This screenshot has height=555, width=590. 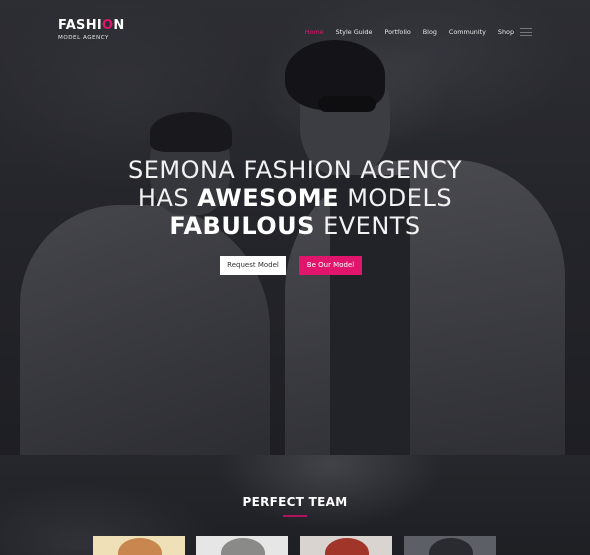 I want to click on hero-headline-line-2: HAS AWESOME MODELS, so click(x=295, y=198).